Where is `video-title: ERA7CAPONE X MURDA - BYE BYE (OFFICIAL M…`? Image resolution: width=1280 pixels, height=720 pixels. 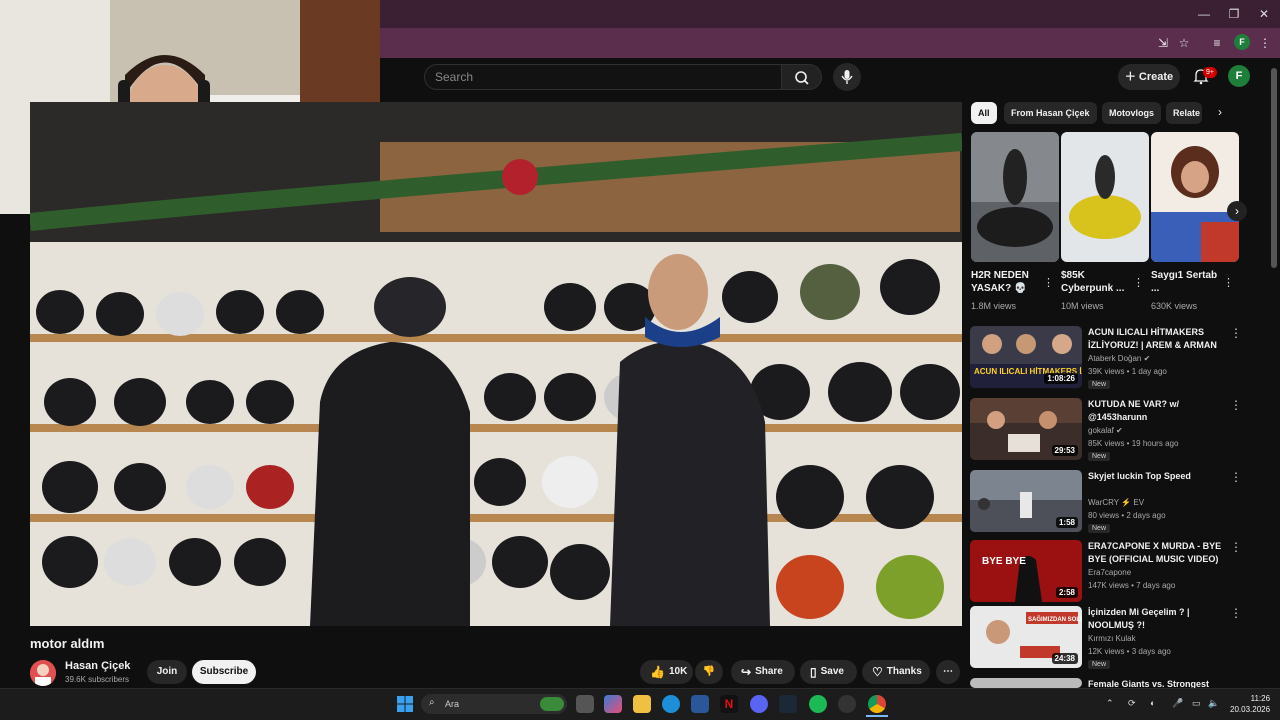 video-title: ERA7CAPONE X MURDA - BYE BYE (OFFICIAL M… is located at coordinates (1158, 553).